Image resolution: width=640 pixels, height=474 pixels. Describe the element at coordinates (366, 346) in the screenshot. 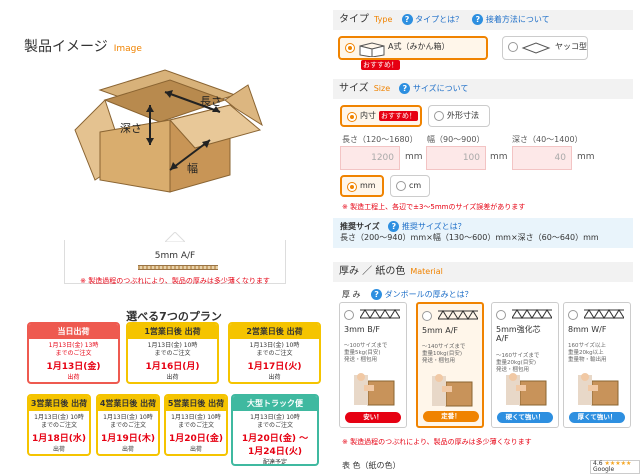

I see `card-desc1: ～100サイズまで` at that location.